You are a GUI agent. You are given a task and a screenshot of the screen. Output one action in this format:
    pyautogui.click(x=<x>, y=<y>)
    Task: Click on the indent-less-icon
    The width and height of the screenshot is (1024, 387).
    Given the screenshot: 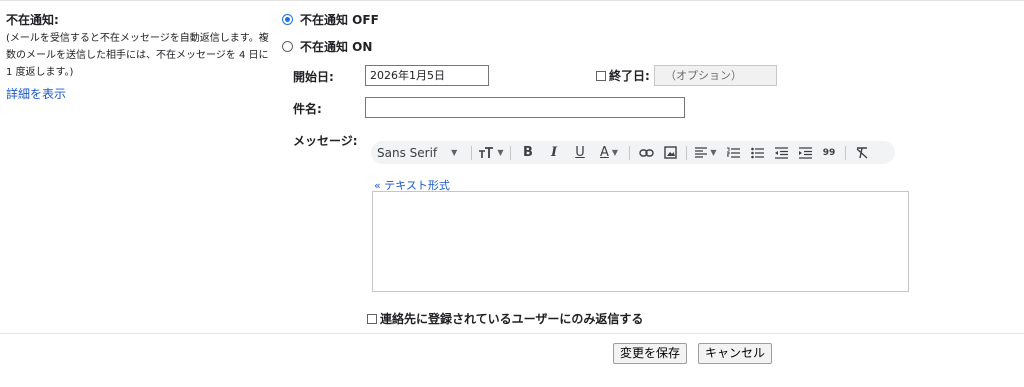 What is the action you would take?
    pyautogui.click(x=781, y=152)
    